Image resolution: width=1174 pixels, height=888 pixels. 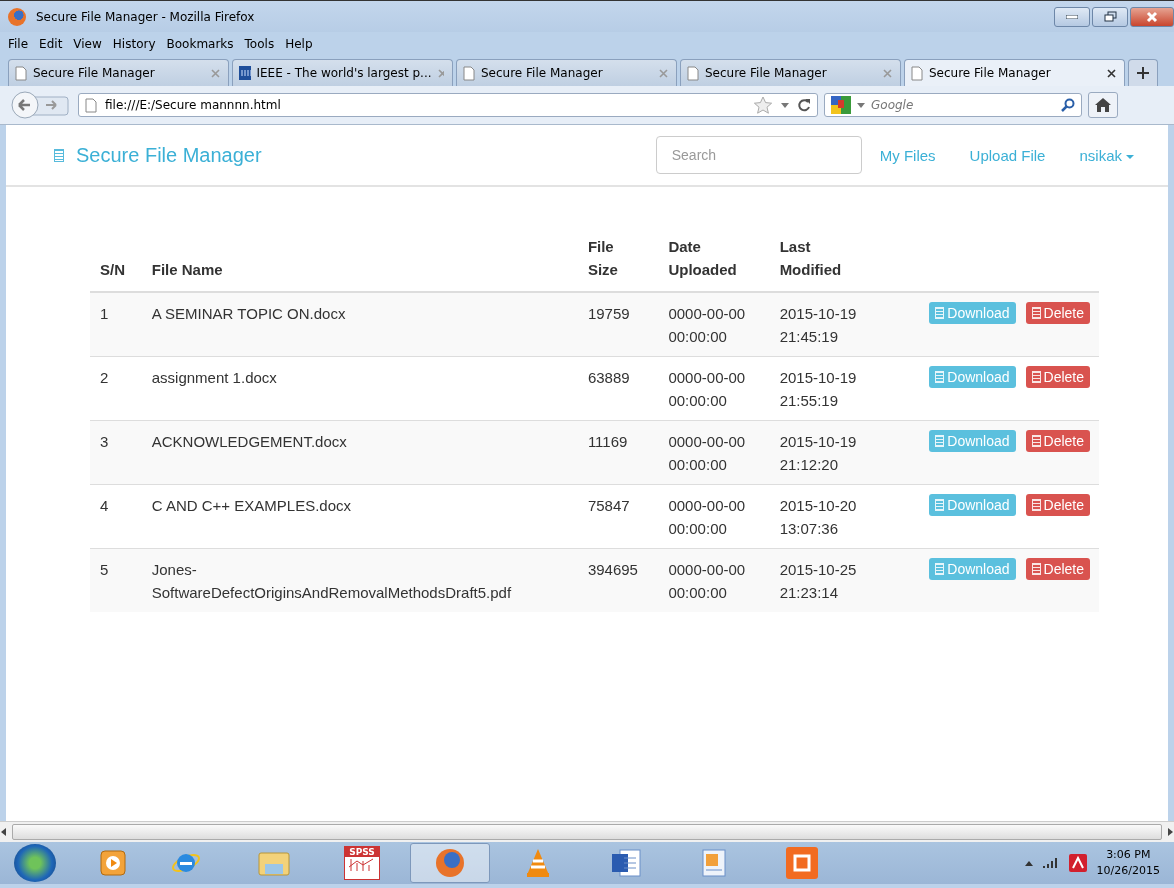 What do you see at coordinates (116, 452) in the screenshot?
I see `table-cell: 3` at bounding box center [116, 452].